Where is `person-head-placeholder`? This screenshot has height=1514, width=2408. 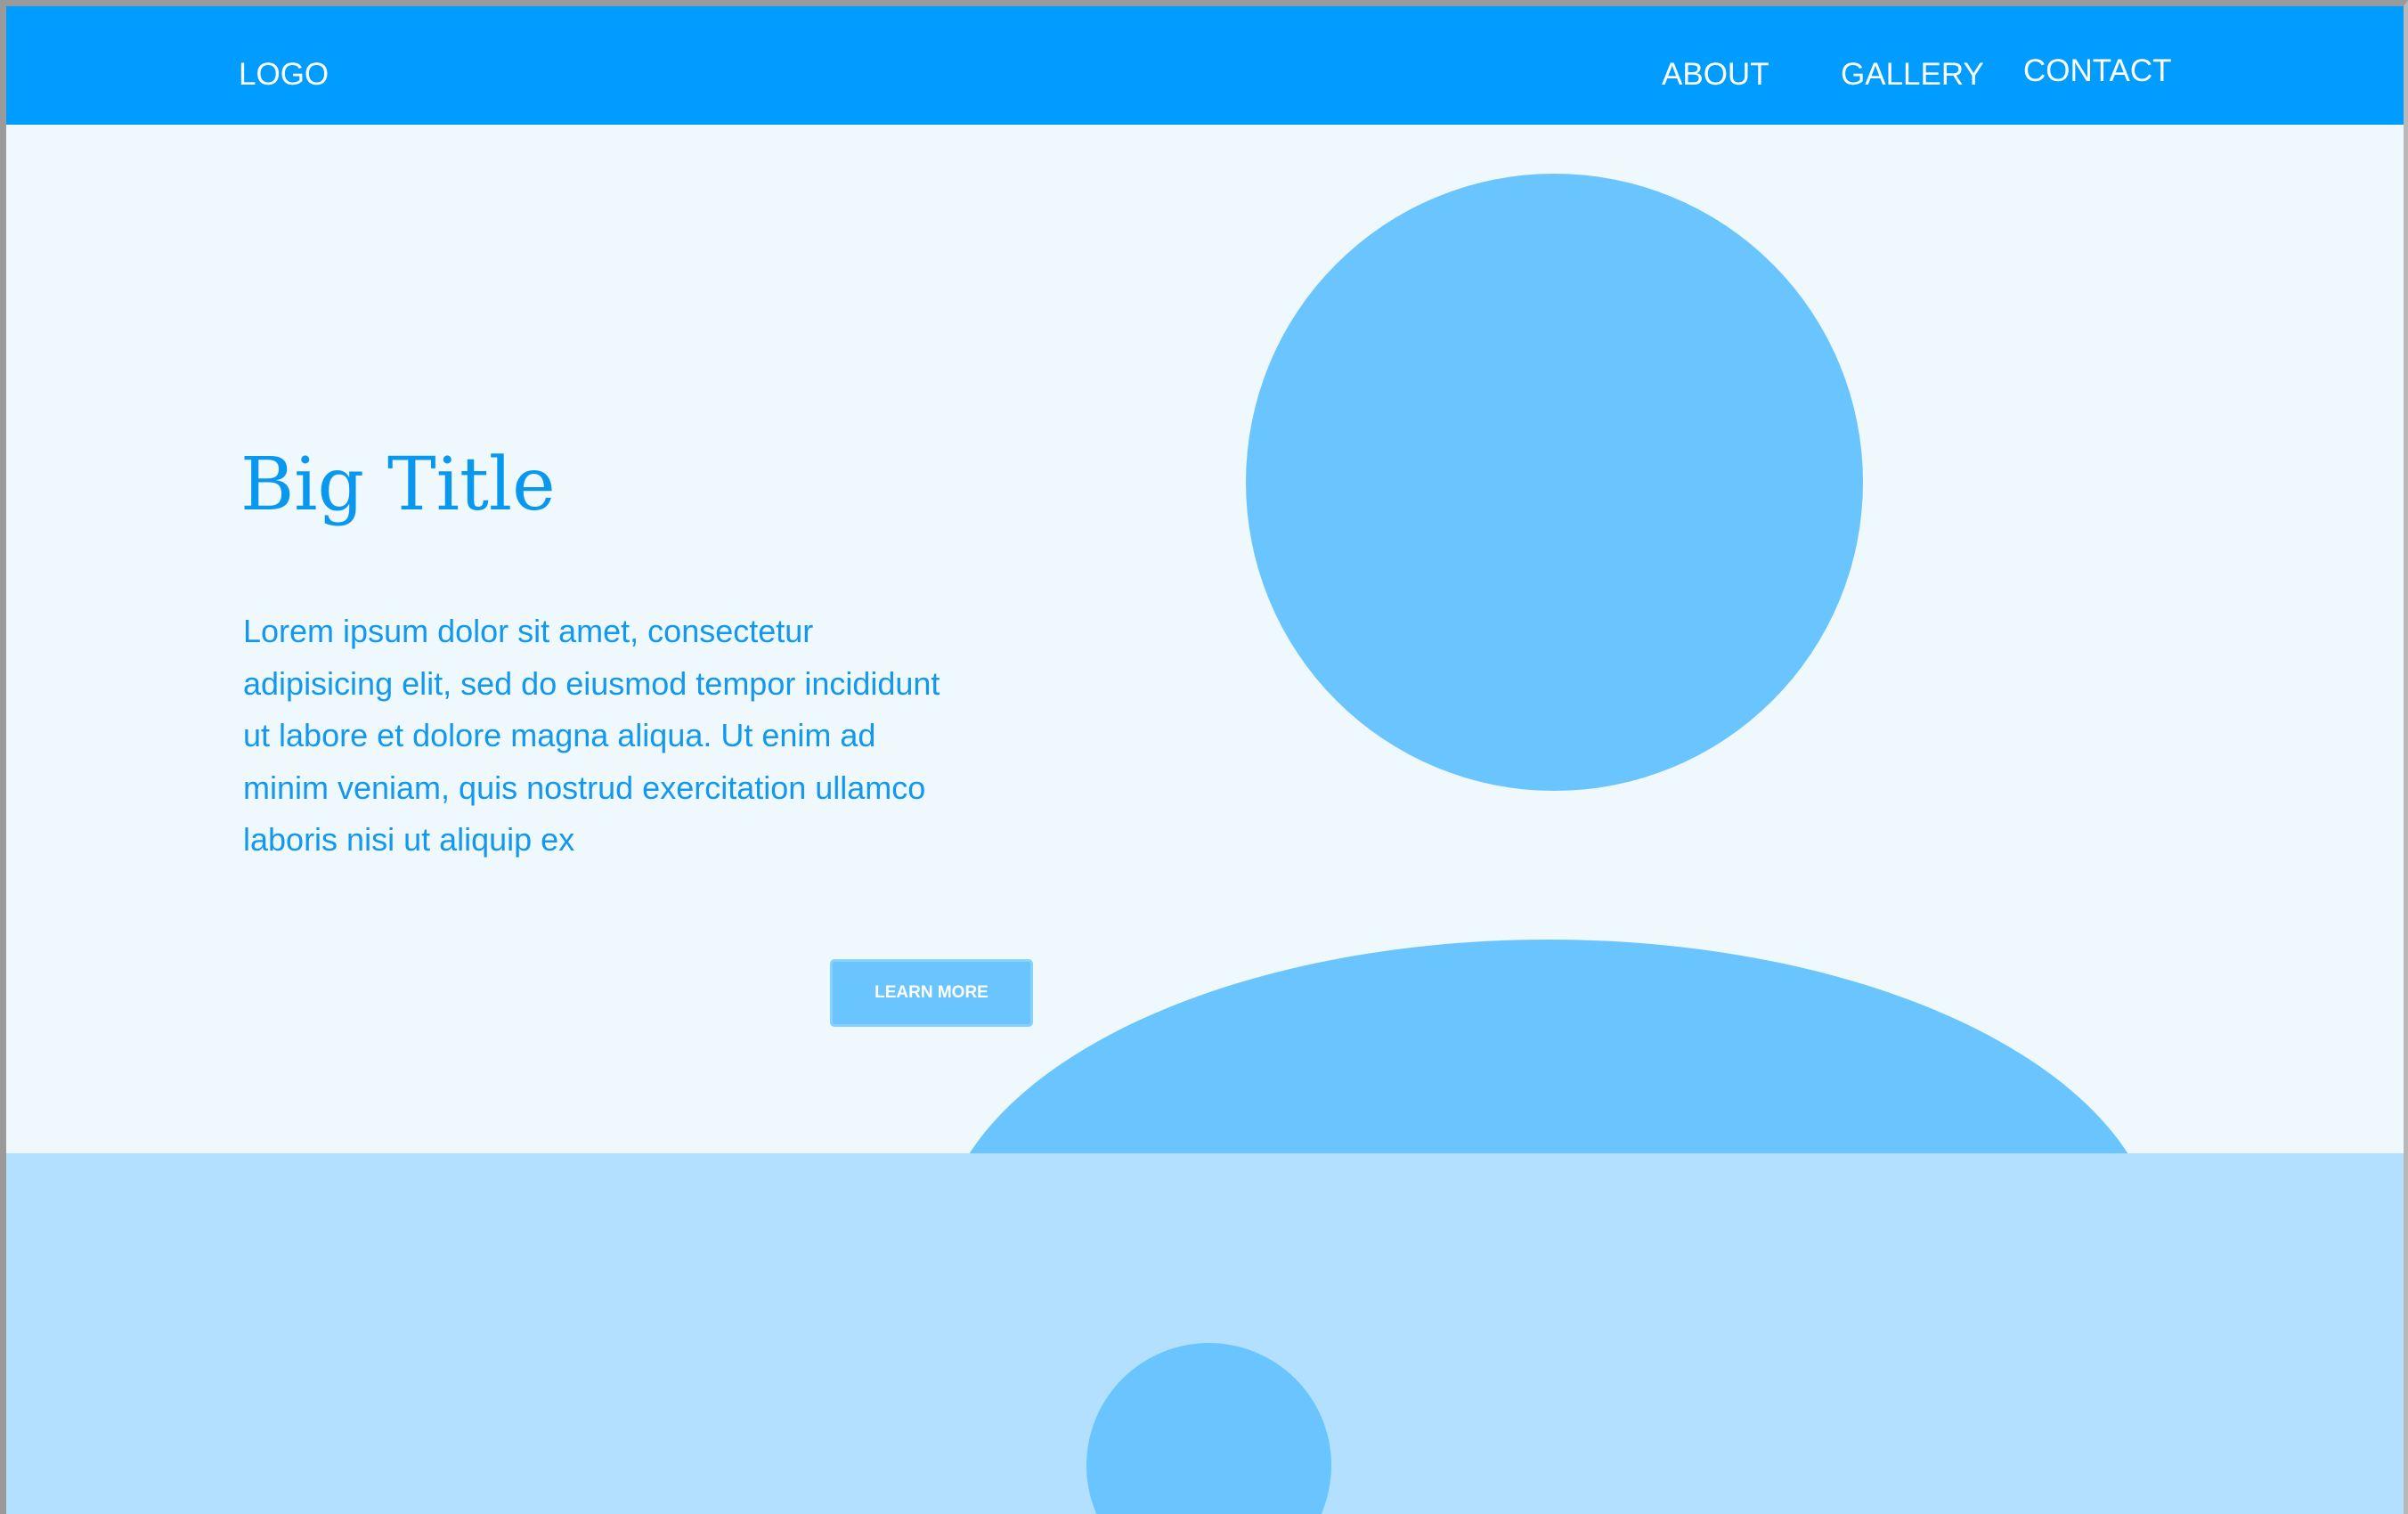 person-head-placeholder is located at coordinates (1554, 482).